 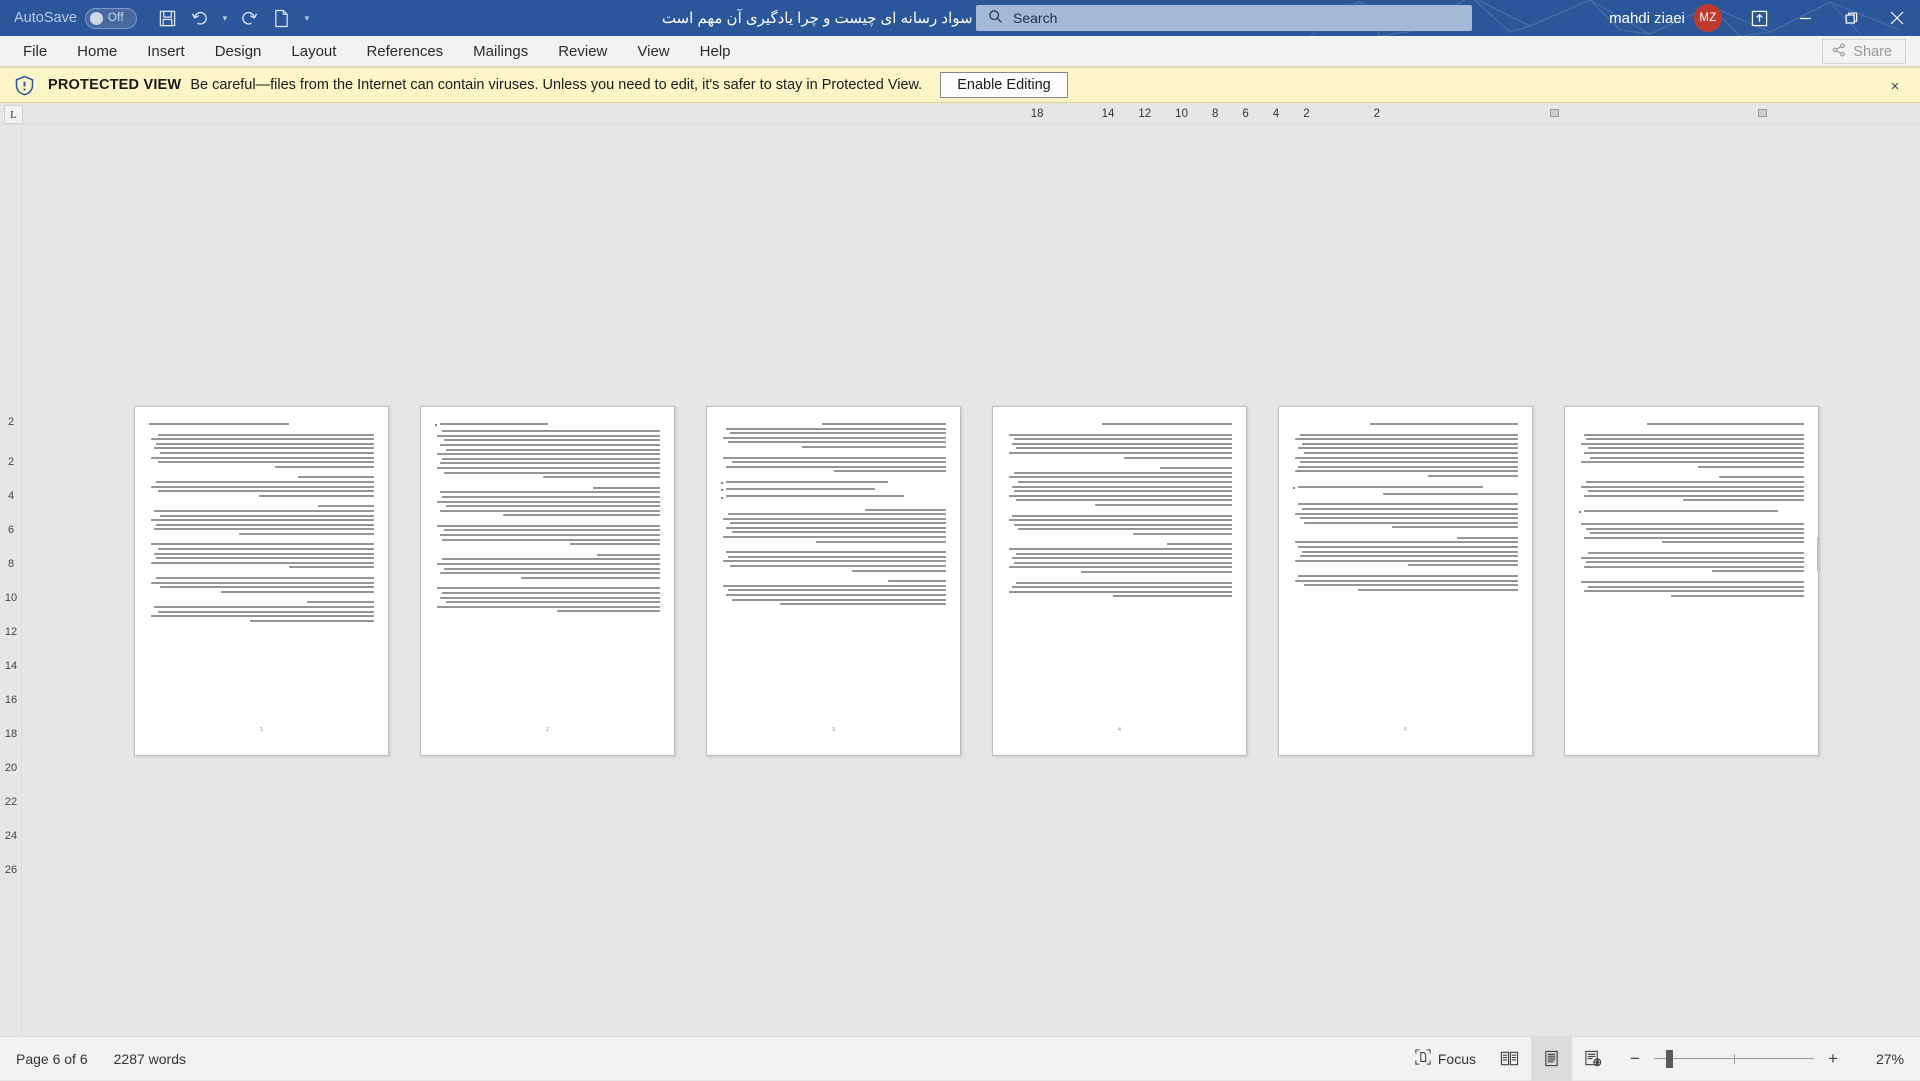 I want to click on user-name: mahdi ziaei, so click(x=1647, y=18).